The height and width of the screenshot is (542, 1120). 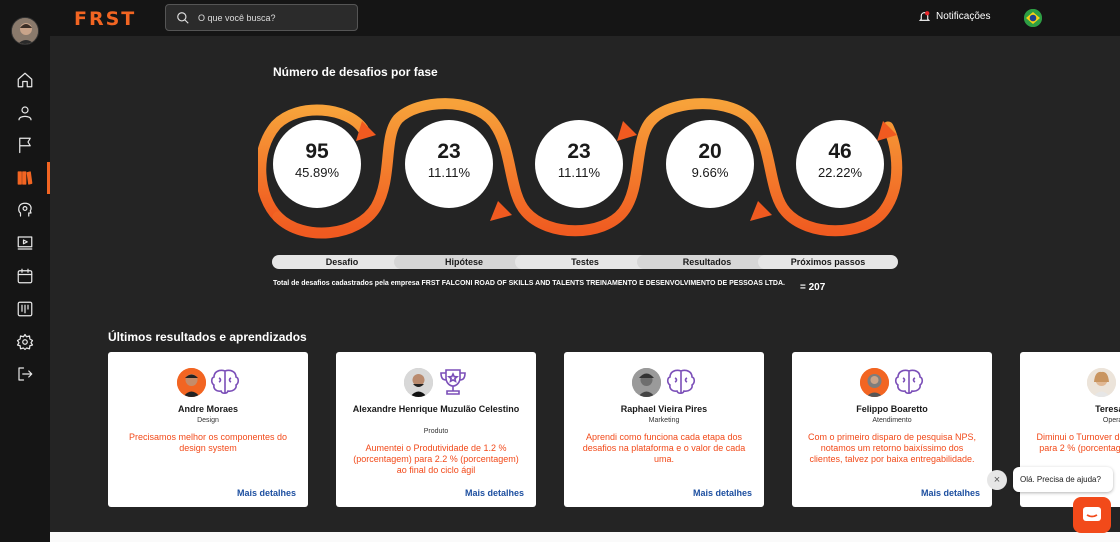 I want to click on total-value: = 207, so click(x=813, y=287).